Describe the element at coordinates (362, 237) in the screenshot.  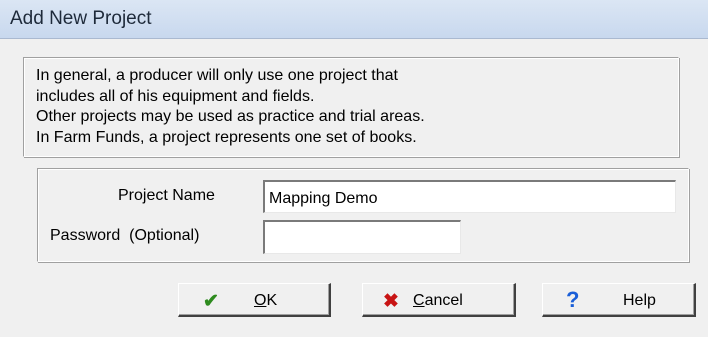
I see `password-input` at that location.